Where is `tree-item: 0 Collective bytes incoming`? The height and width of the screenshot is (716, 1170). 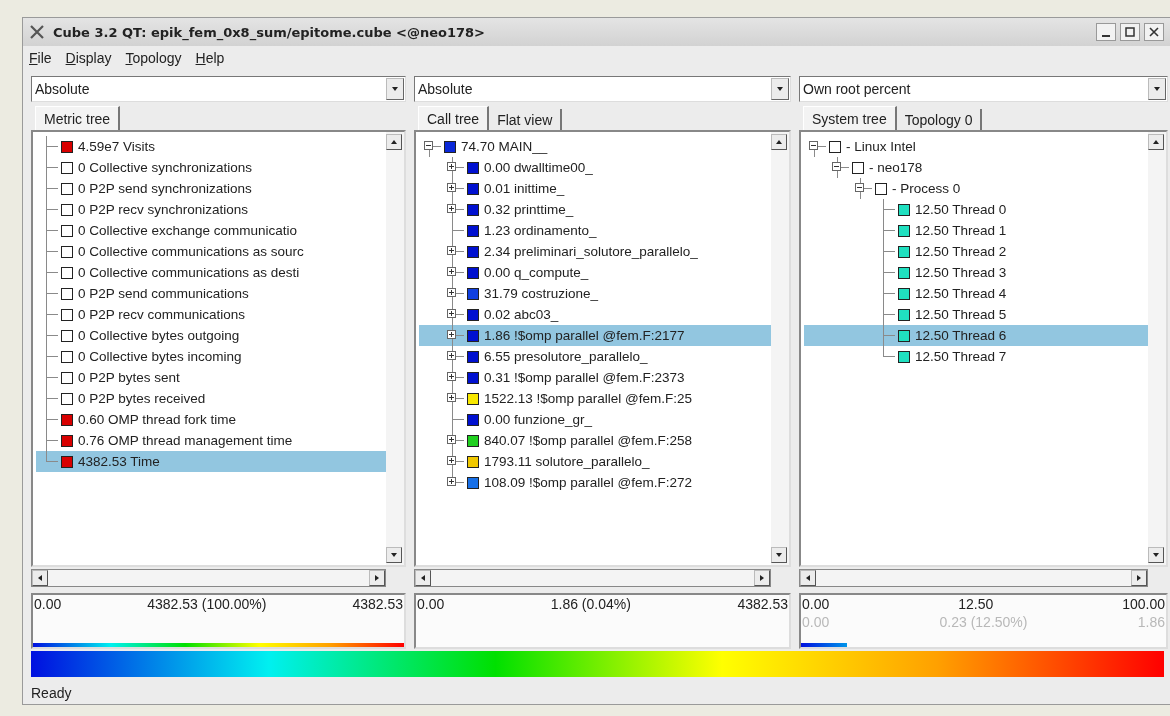 tree-item: 0 Collective bytes incoming is located at coordinates (211, 356).